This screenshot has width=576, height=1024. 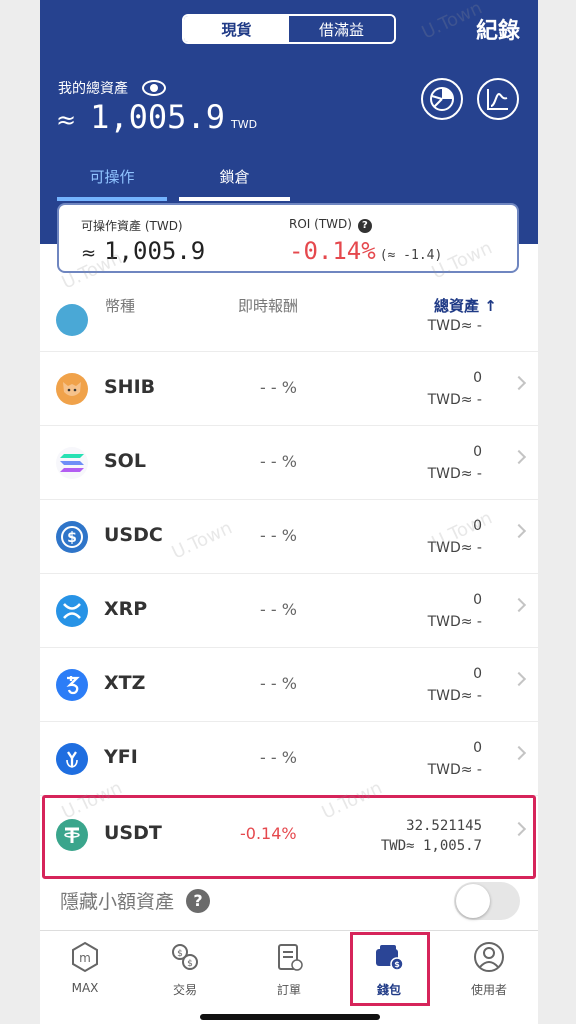 I want to click on user-icon, so click(x=489, y=957).